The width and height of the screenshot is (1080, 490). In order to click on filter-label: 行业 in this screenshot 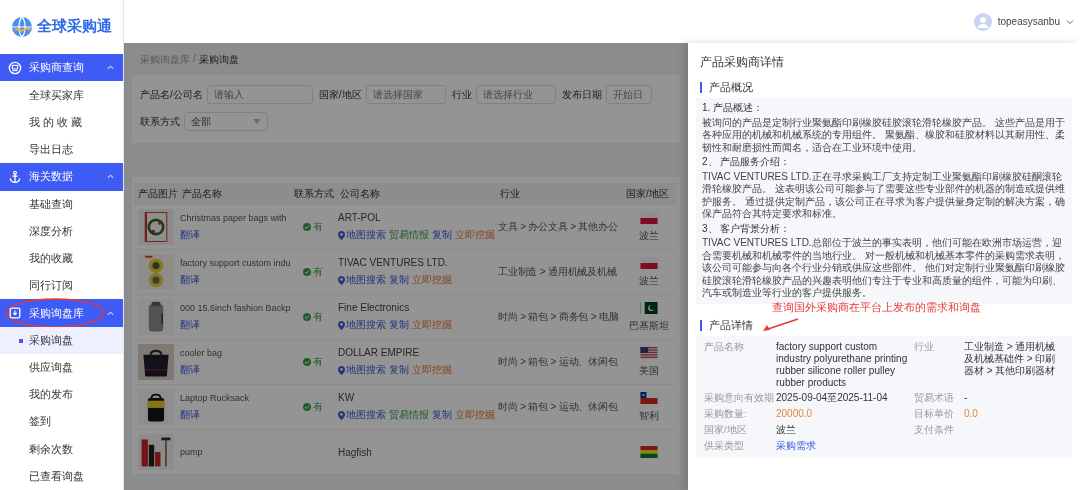, I will do `click(461, 94)`.